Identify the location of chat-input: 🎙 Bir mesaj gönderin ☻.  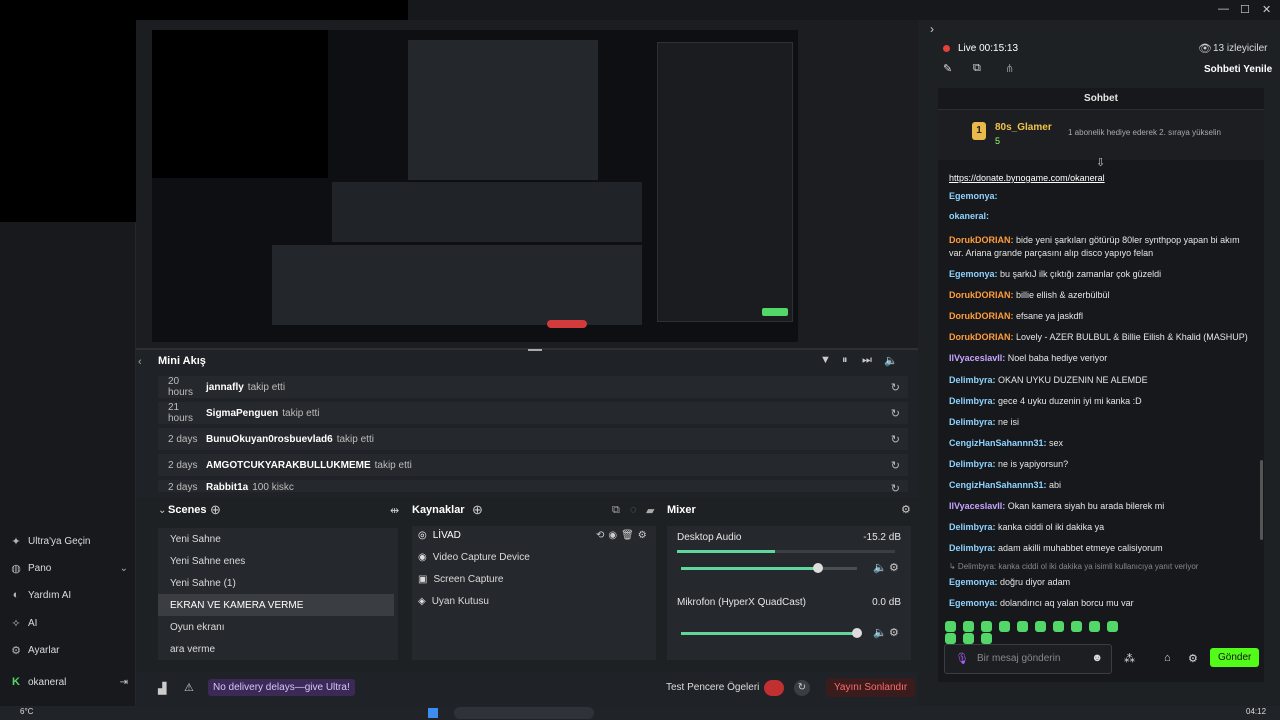
(1028, 659).